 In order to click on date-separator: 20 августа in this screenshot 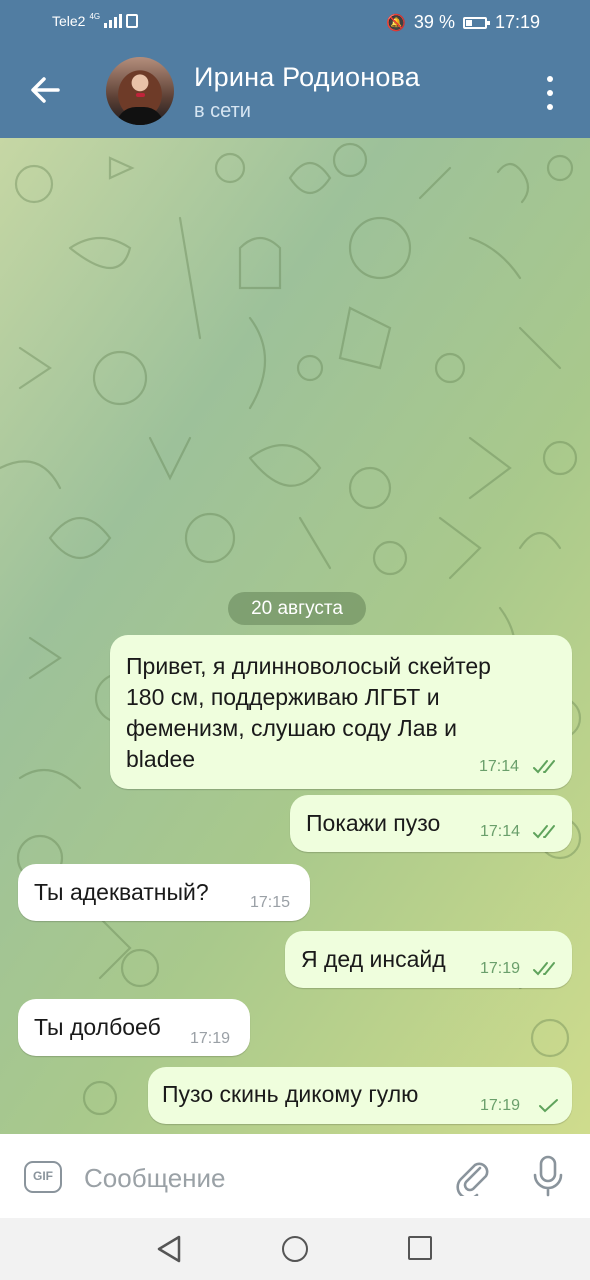, I will do `click(297, 608)`.